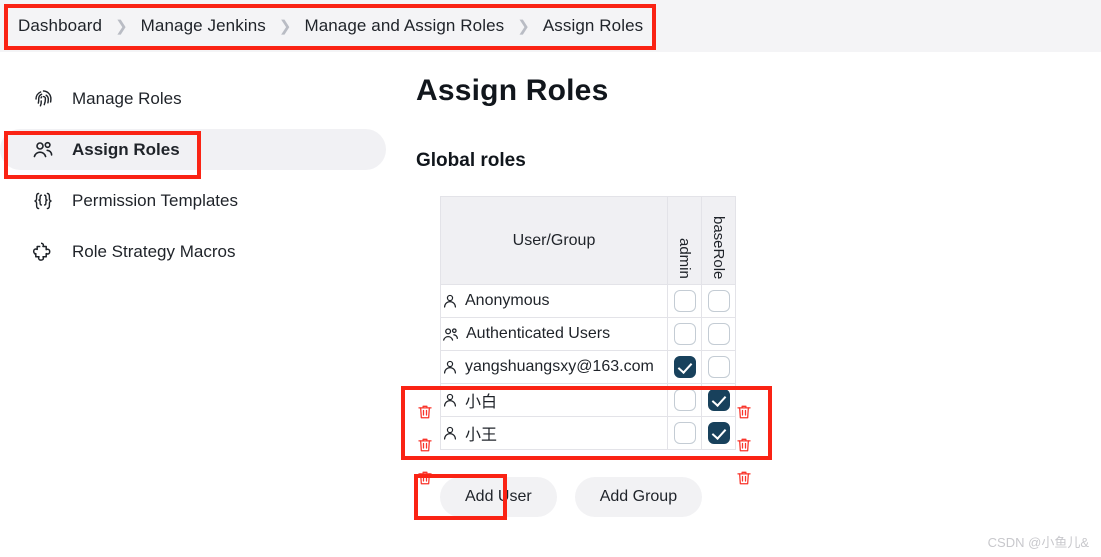 The width and height of the screenshot is (1101, 557). What do you see at coordinates (193, 98) in the screenshot?
I see `sidebar-item-manage-roles: Manage Roles` at bounding box center [193, 98].